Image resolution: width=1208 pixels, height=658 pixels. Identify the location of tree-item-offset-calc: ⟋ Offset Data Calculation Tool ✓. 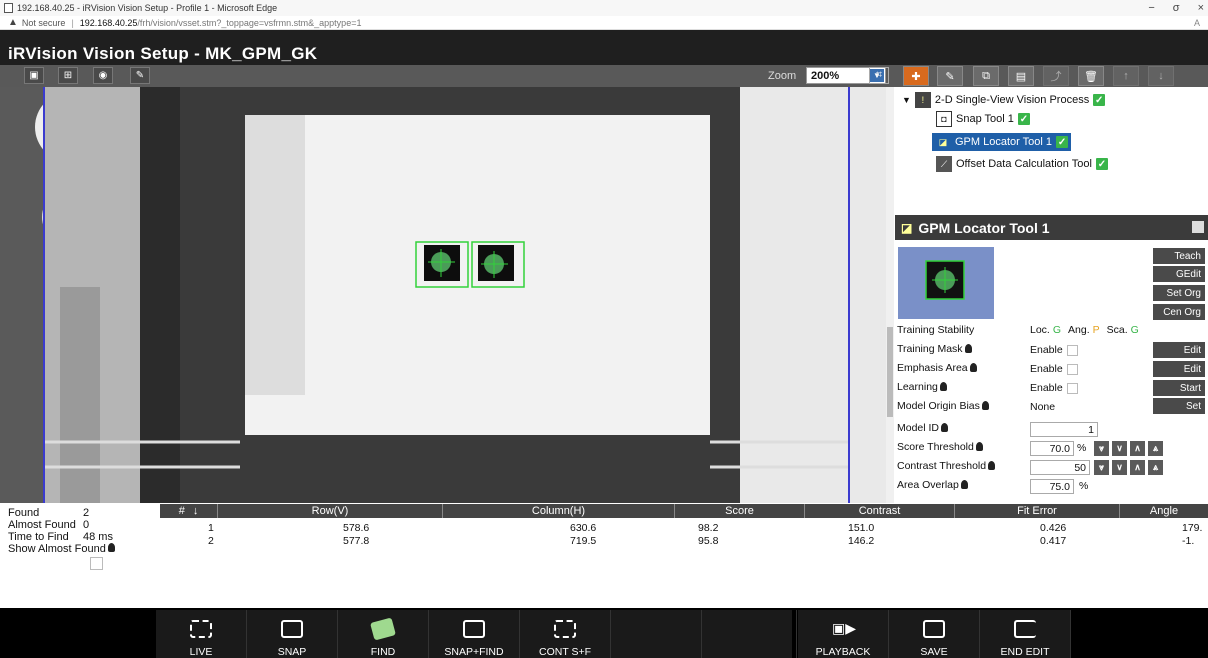
(1022, 164).